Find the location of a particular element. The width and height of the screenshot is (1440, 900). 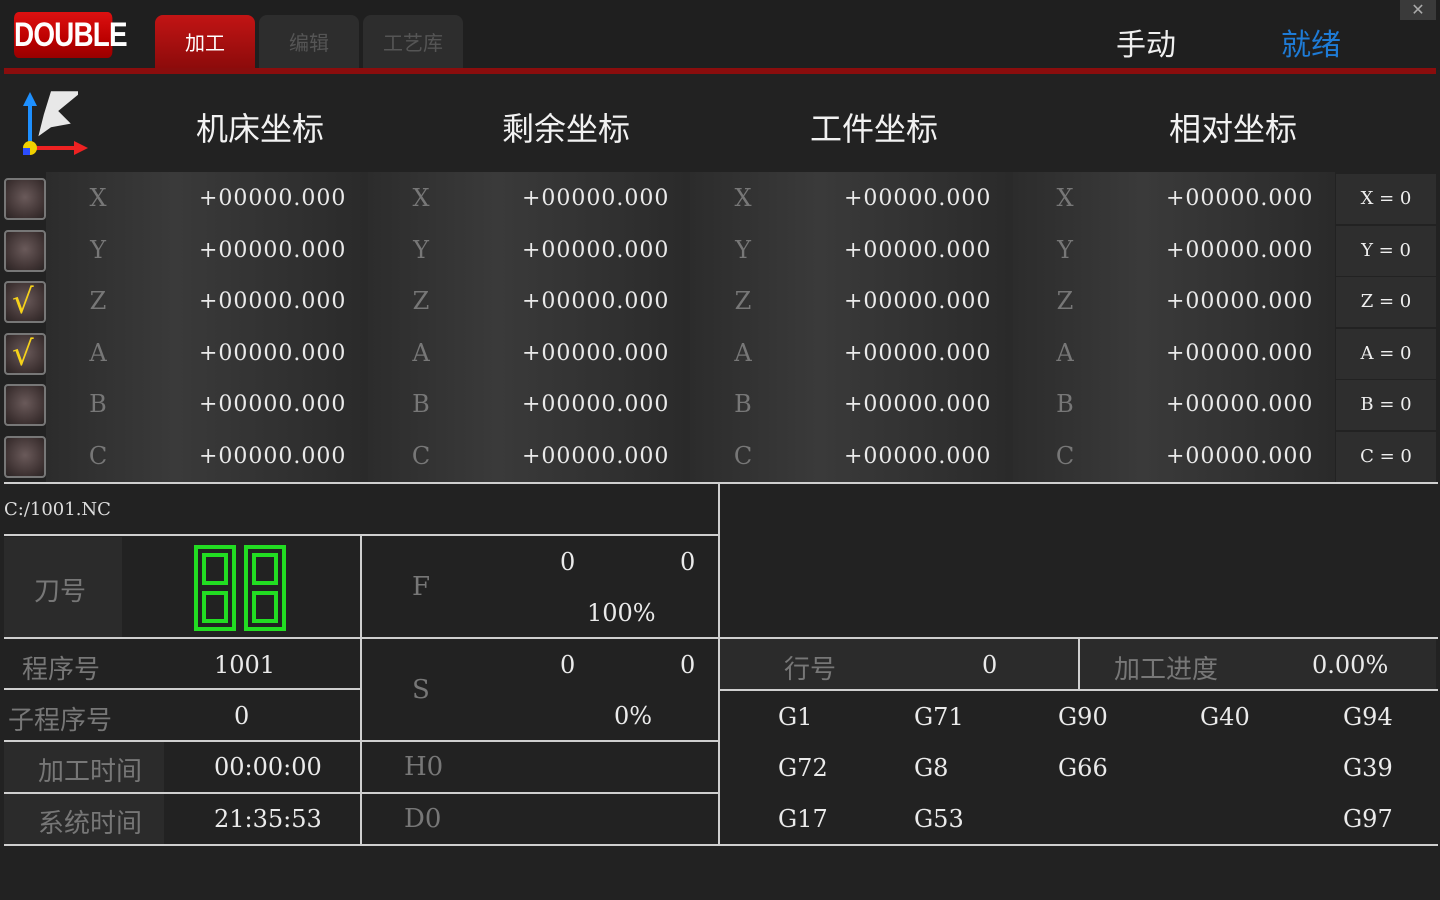

program-number: 1001 is located at coordinates (245, 665).